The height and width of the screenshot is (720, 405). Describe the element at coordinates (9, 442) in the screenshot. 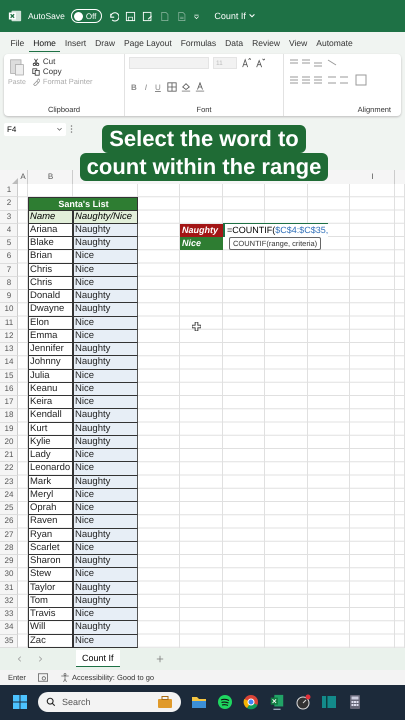

I see `row-number: 20` at that location.